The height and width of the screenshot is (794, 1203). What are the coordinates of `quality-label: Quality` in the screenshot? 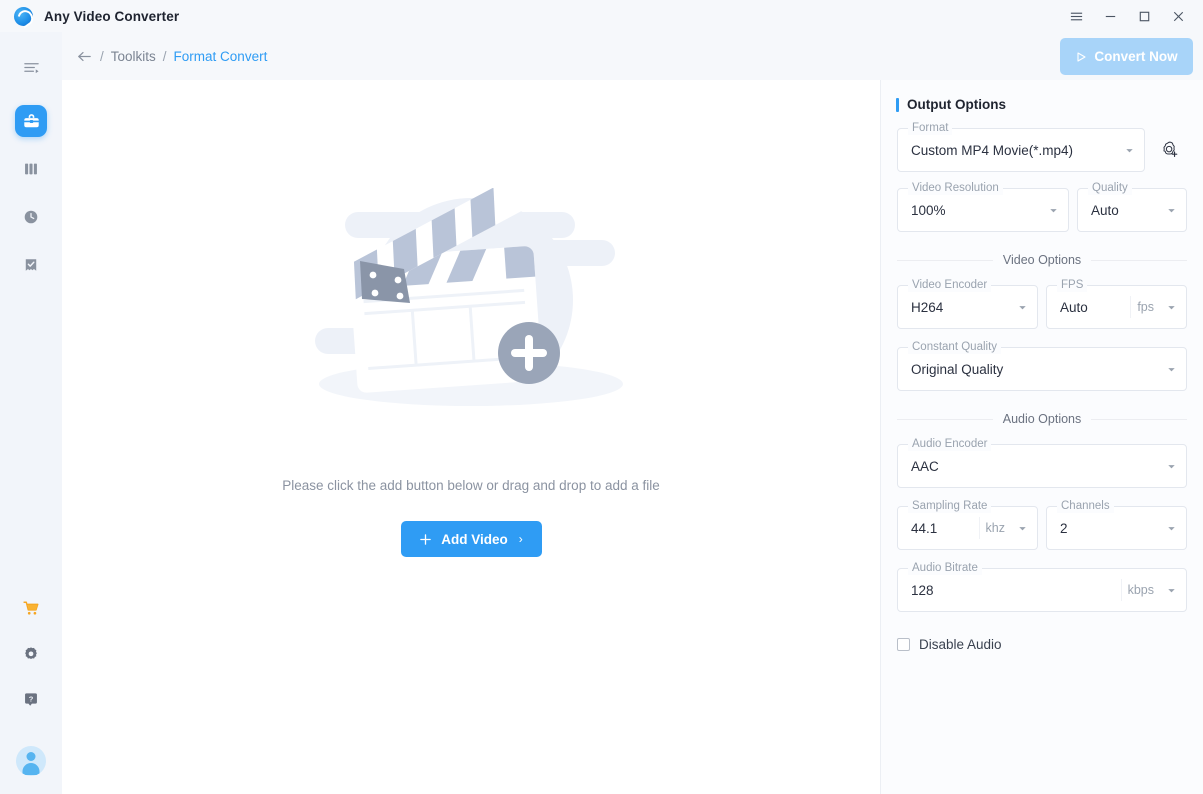 It's located at (1110, 188).